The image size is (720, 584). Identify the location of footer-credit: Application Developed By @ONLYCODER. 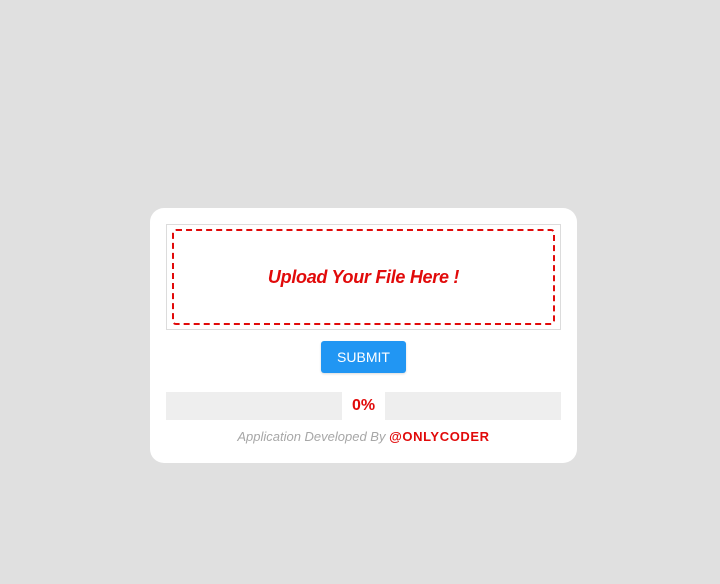
(363, 436).